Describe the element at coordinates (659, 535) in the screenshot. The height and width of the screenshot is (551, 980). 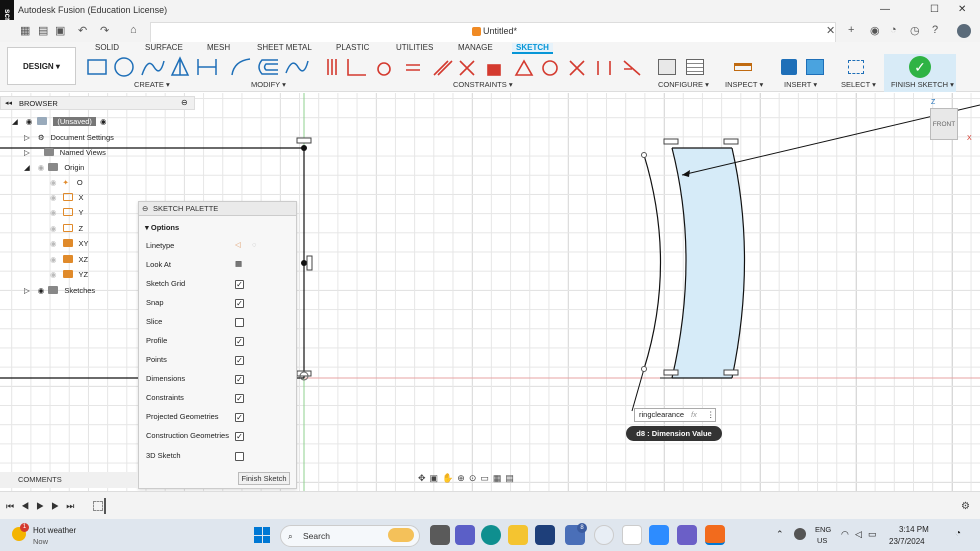
I see `zoom-icon` at that location.